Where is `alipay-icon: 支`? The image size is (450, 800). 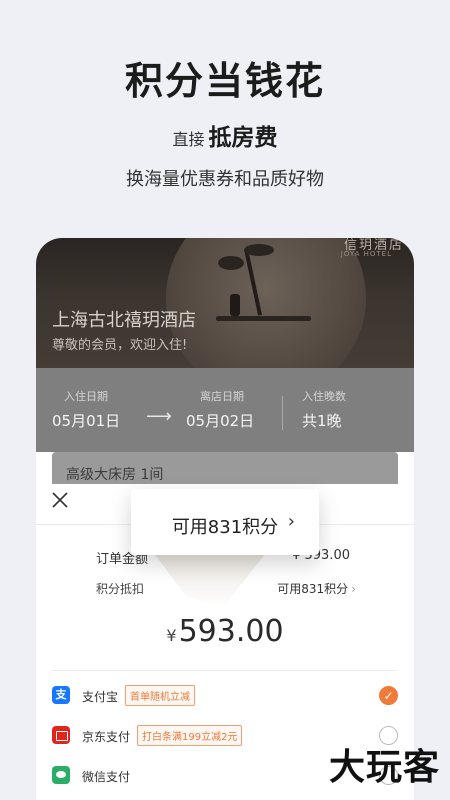 alipay-icon: 支 is located at coordinates (61, 695).